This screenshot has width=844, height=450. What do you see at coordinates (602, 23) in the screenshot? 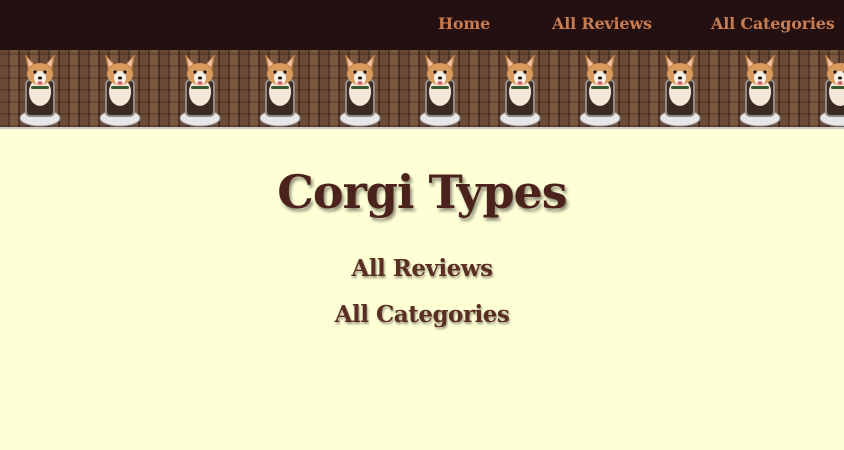
I see `nav-all-reviews-link: All Reviews` at bounding box center [602, 23].